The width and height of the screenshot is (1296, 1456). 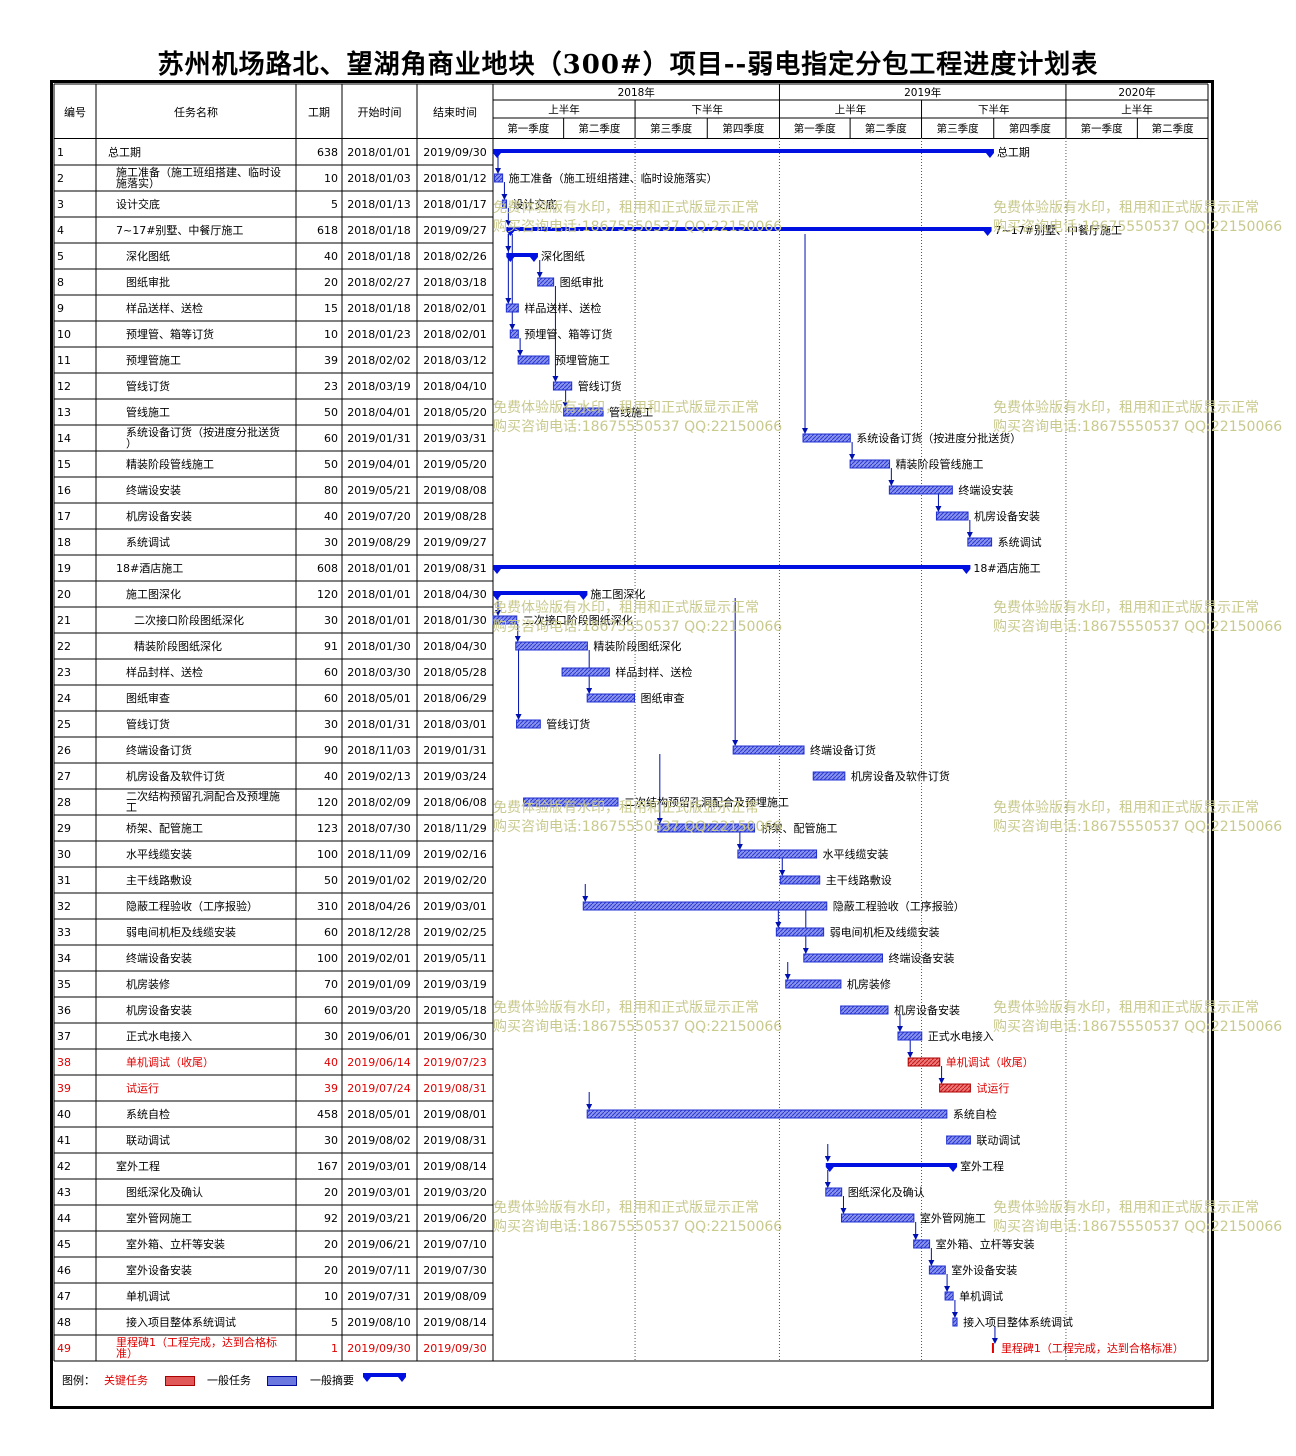 What do you see at coordinates (600, 386) in the screenshot?
I see `bar-label: 管线订货` at bounding box center [600, 386].